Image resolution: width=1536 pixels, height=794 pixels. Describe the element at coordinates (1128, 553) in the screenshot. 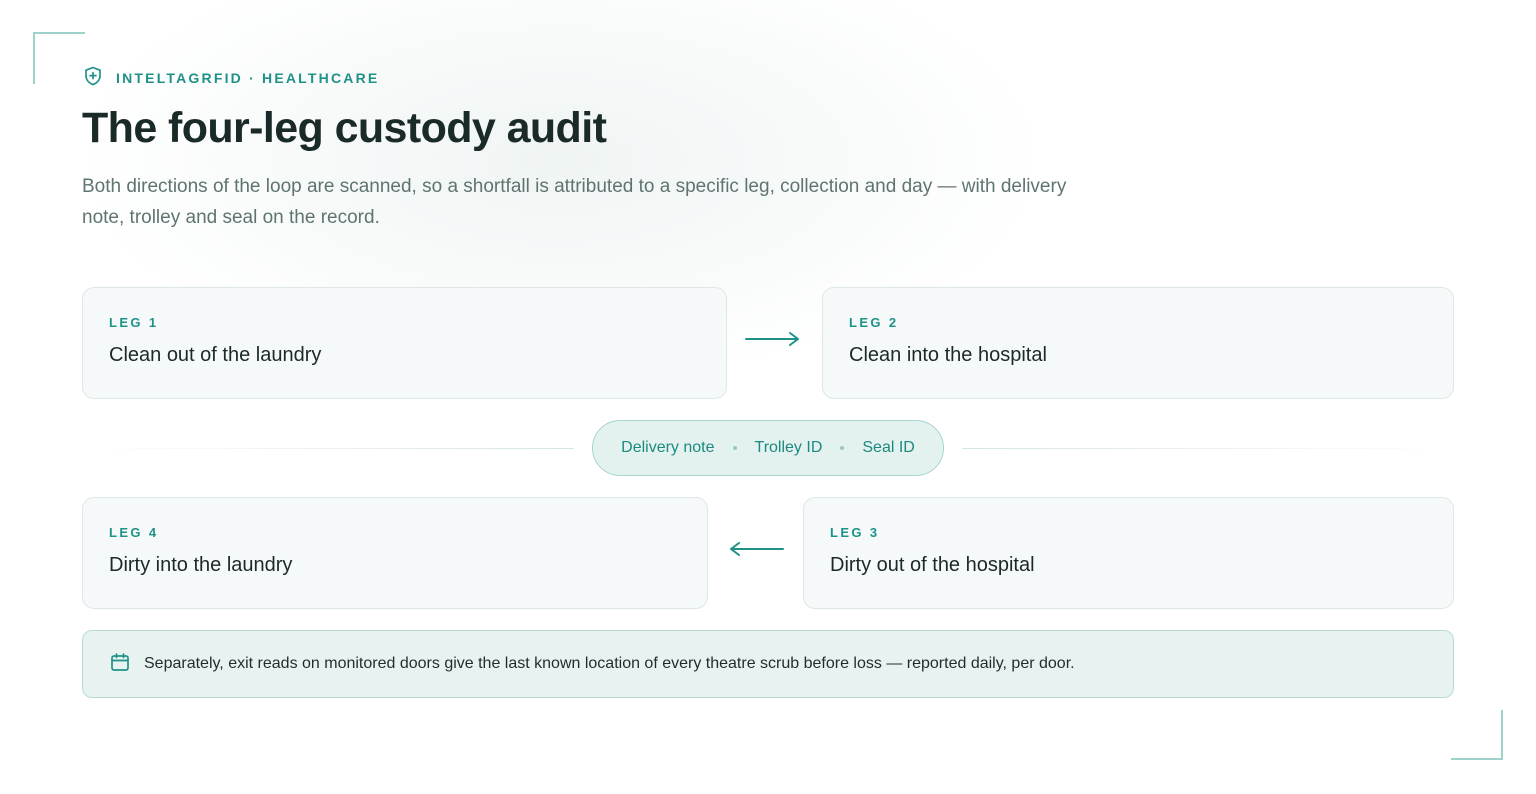

I see `leg-card-3: LEG 3 Dirty out of the hospital` at that location.